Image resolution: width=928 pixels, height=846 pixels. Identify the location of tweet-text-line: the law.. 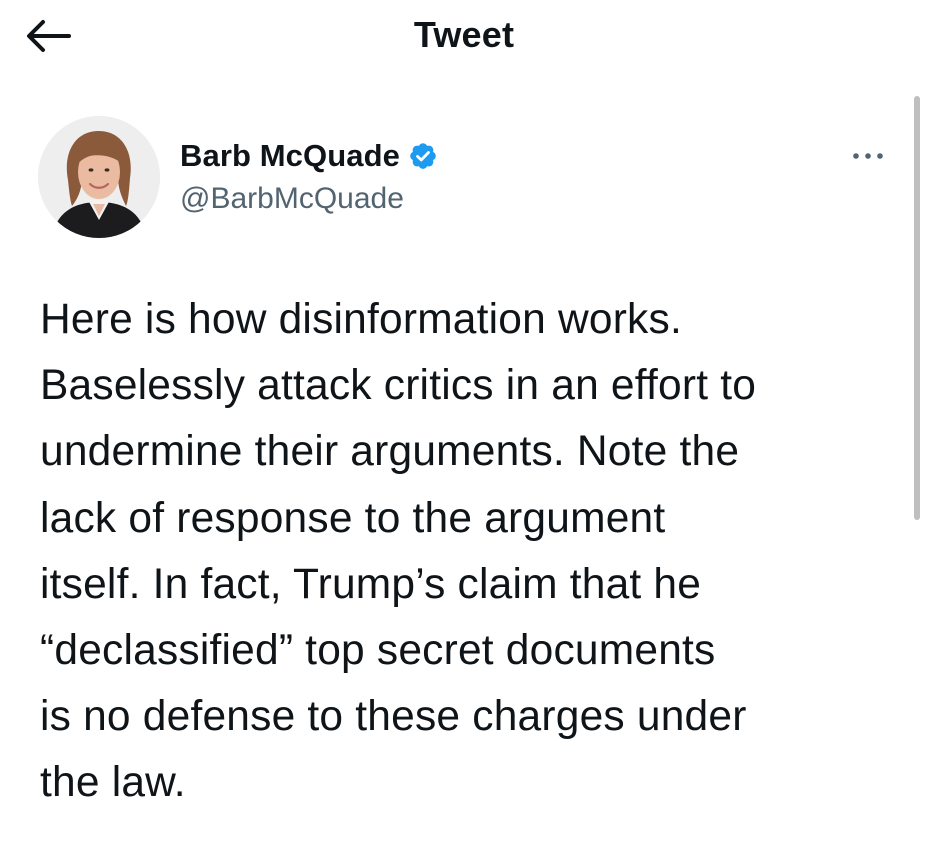
(113, 783).